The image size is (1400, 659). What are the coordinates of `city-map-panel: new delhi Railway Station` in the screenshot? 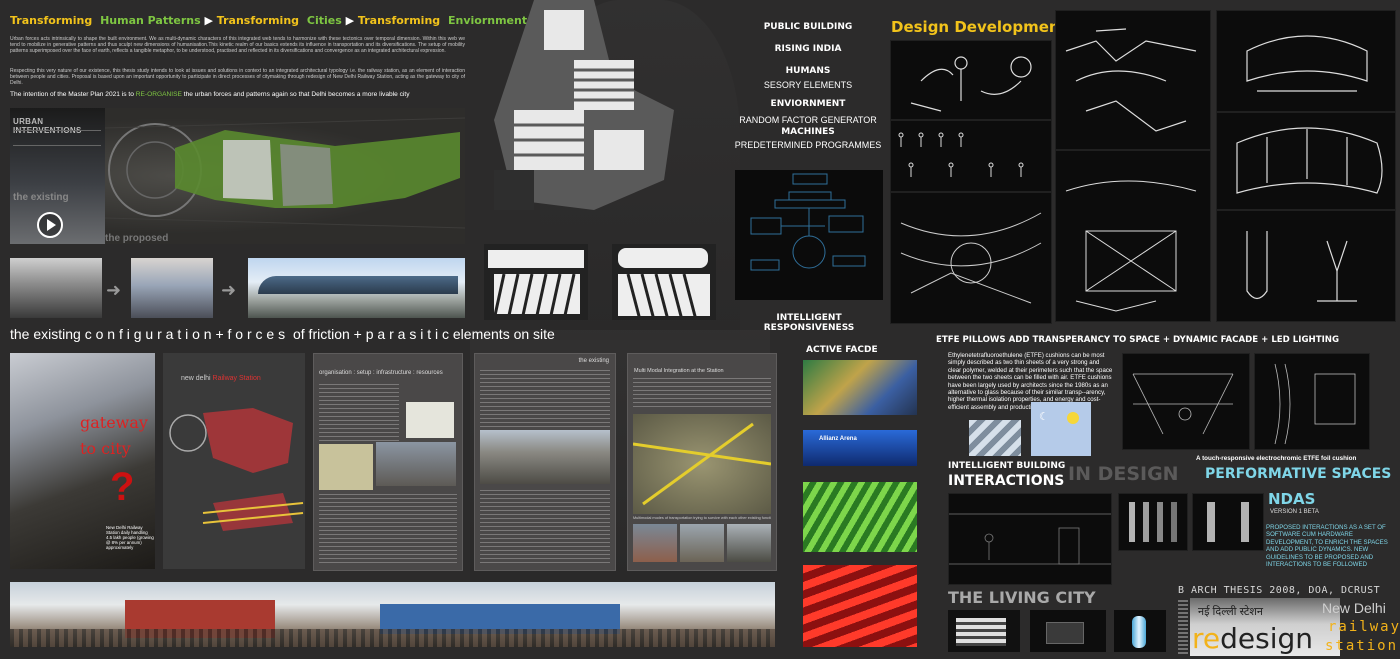 It's located at (234, 461).